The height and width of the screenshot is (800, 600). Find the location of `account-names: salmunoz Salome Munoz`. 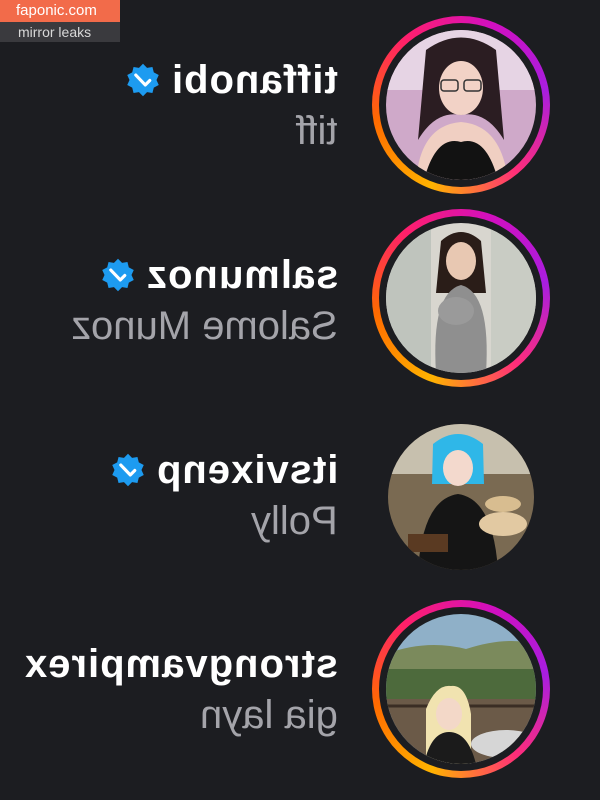

account-names: salmunoz Salome Munoz is located at coordinates (204, 301).